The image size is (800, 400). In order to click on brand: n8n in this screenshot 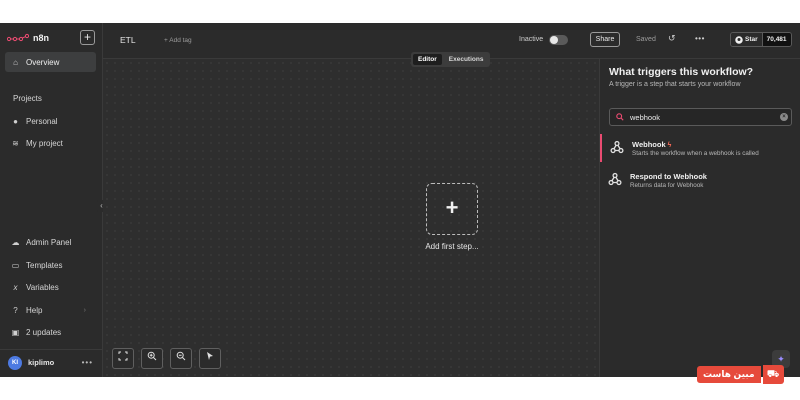, I will do `click(28, 38)`.